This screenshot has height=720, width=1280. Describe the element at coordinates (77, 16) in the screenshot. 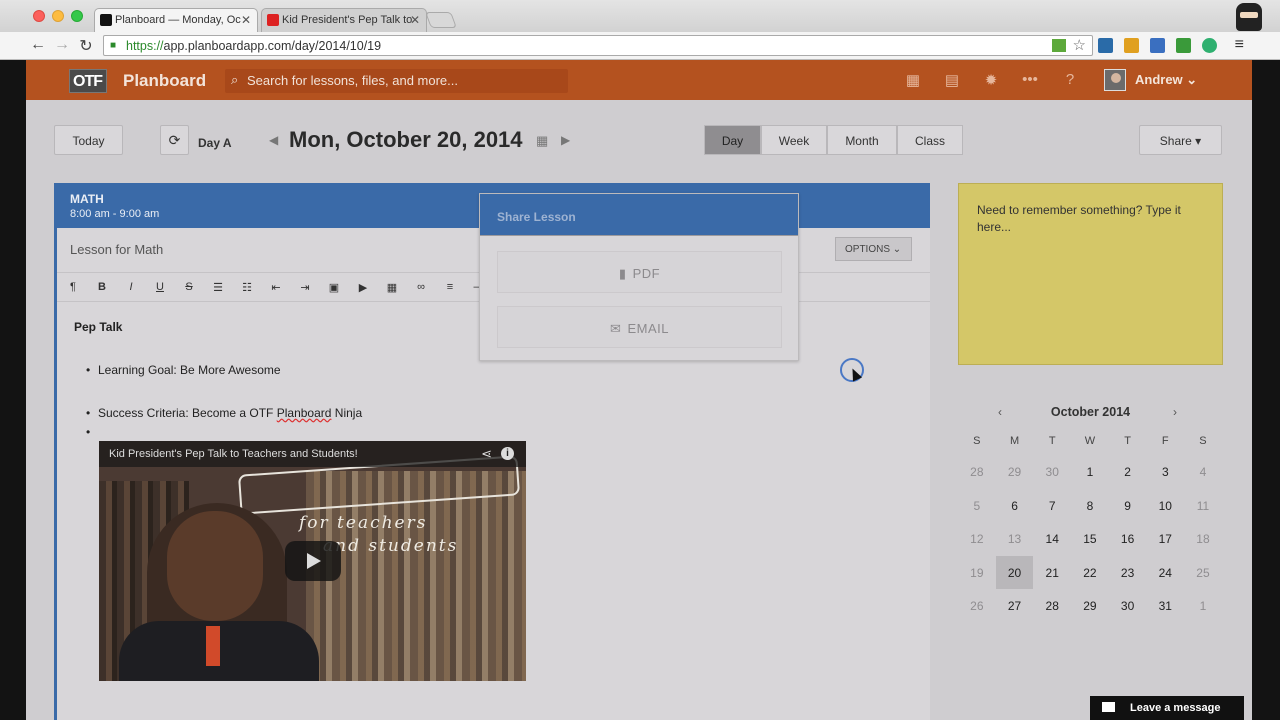

I see `maximize-window-button` at that location.